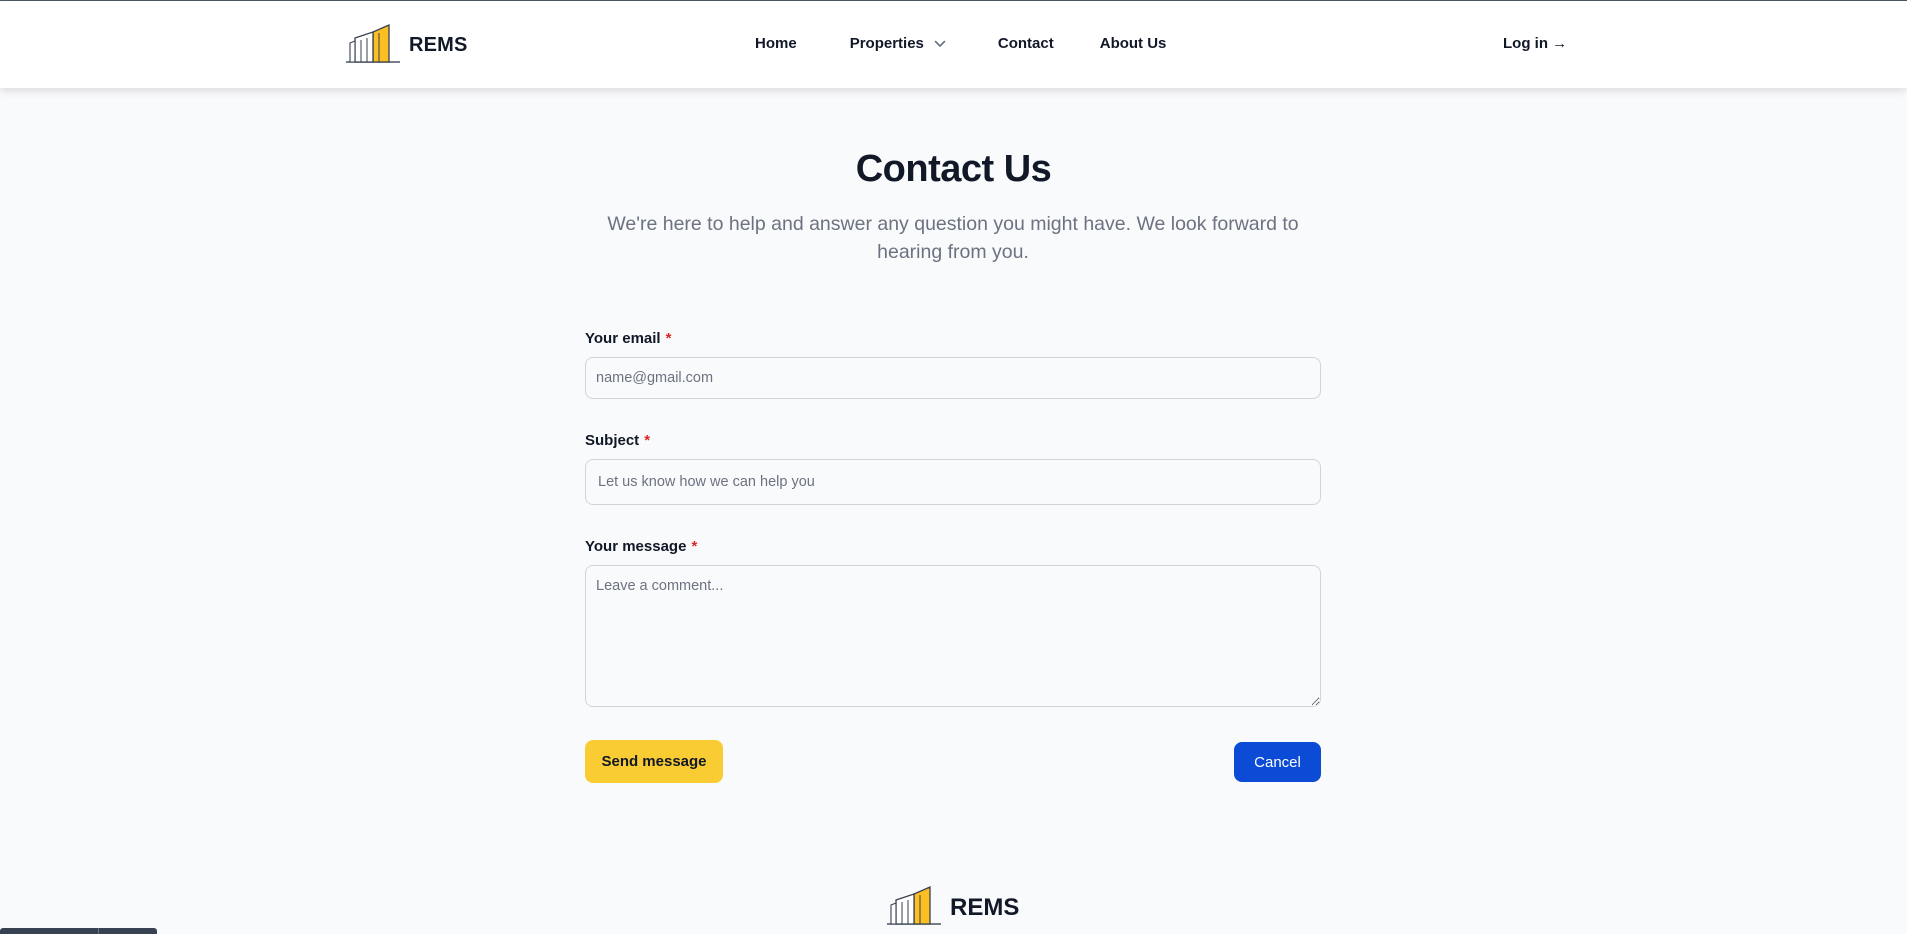 The width and height of the screenshot is (1907, 934). I want to click on brand-link: REMS, so click(406, 45).